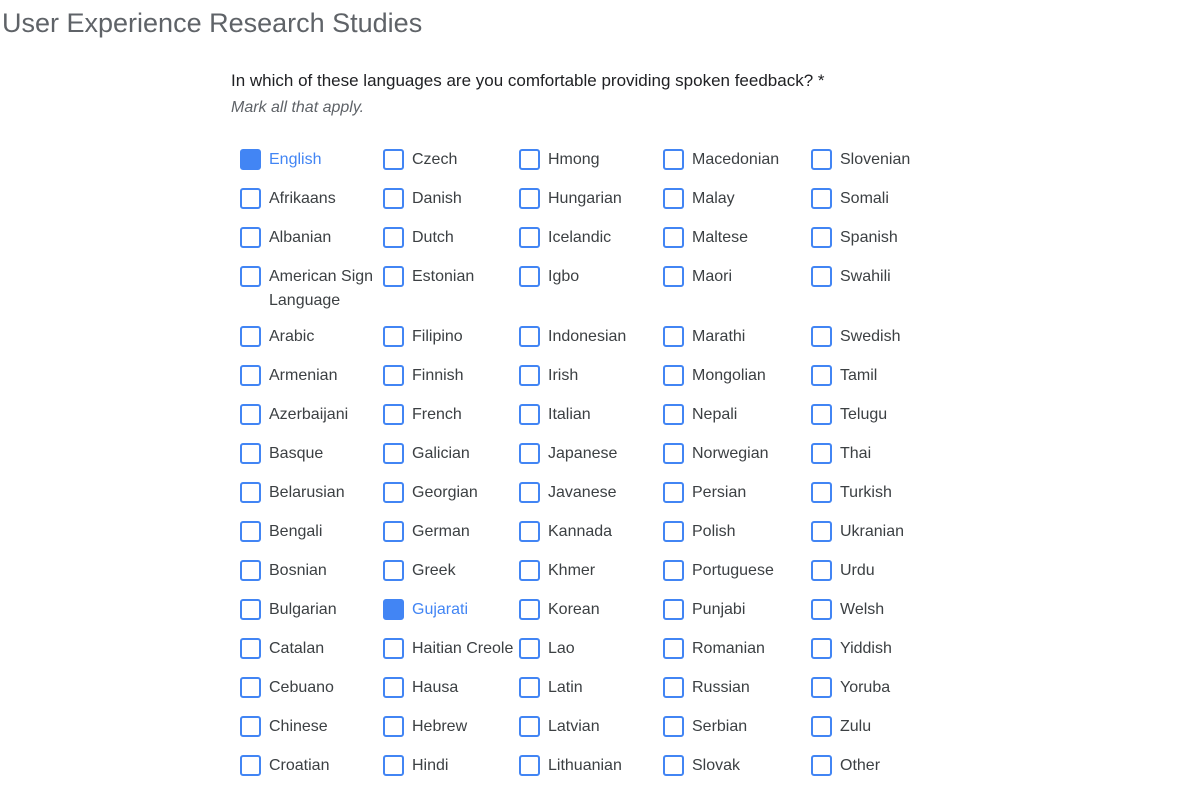  Describe the element at coordinates (589, 454) in the screenshot. I see `option-japanese: Japanese` at that location.